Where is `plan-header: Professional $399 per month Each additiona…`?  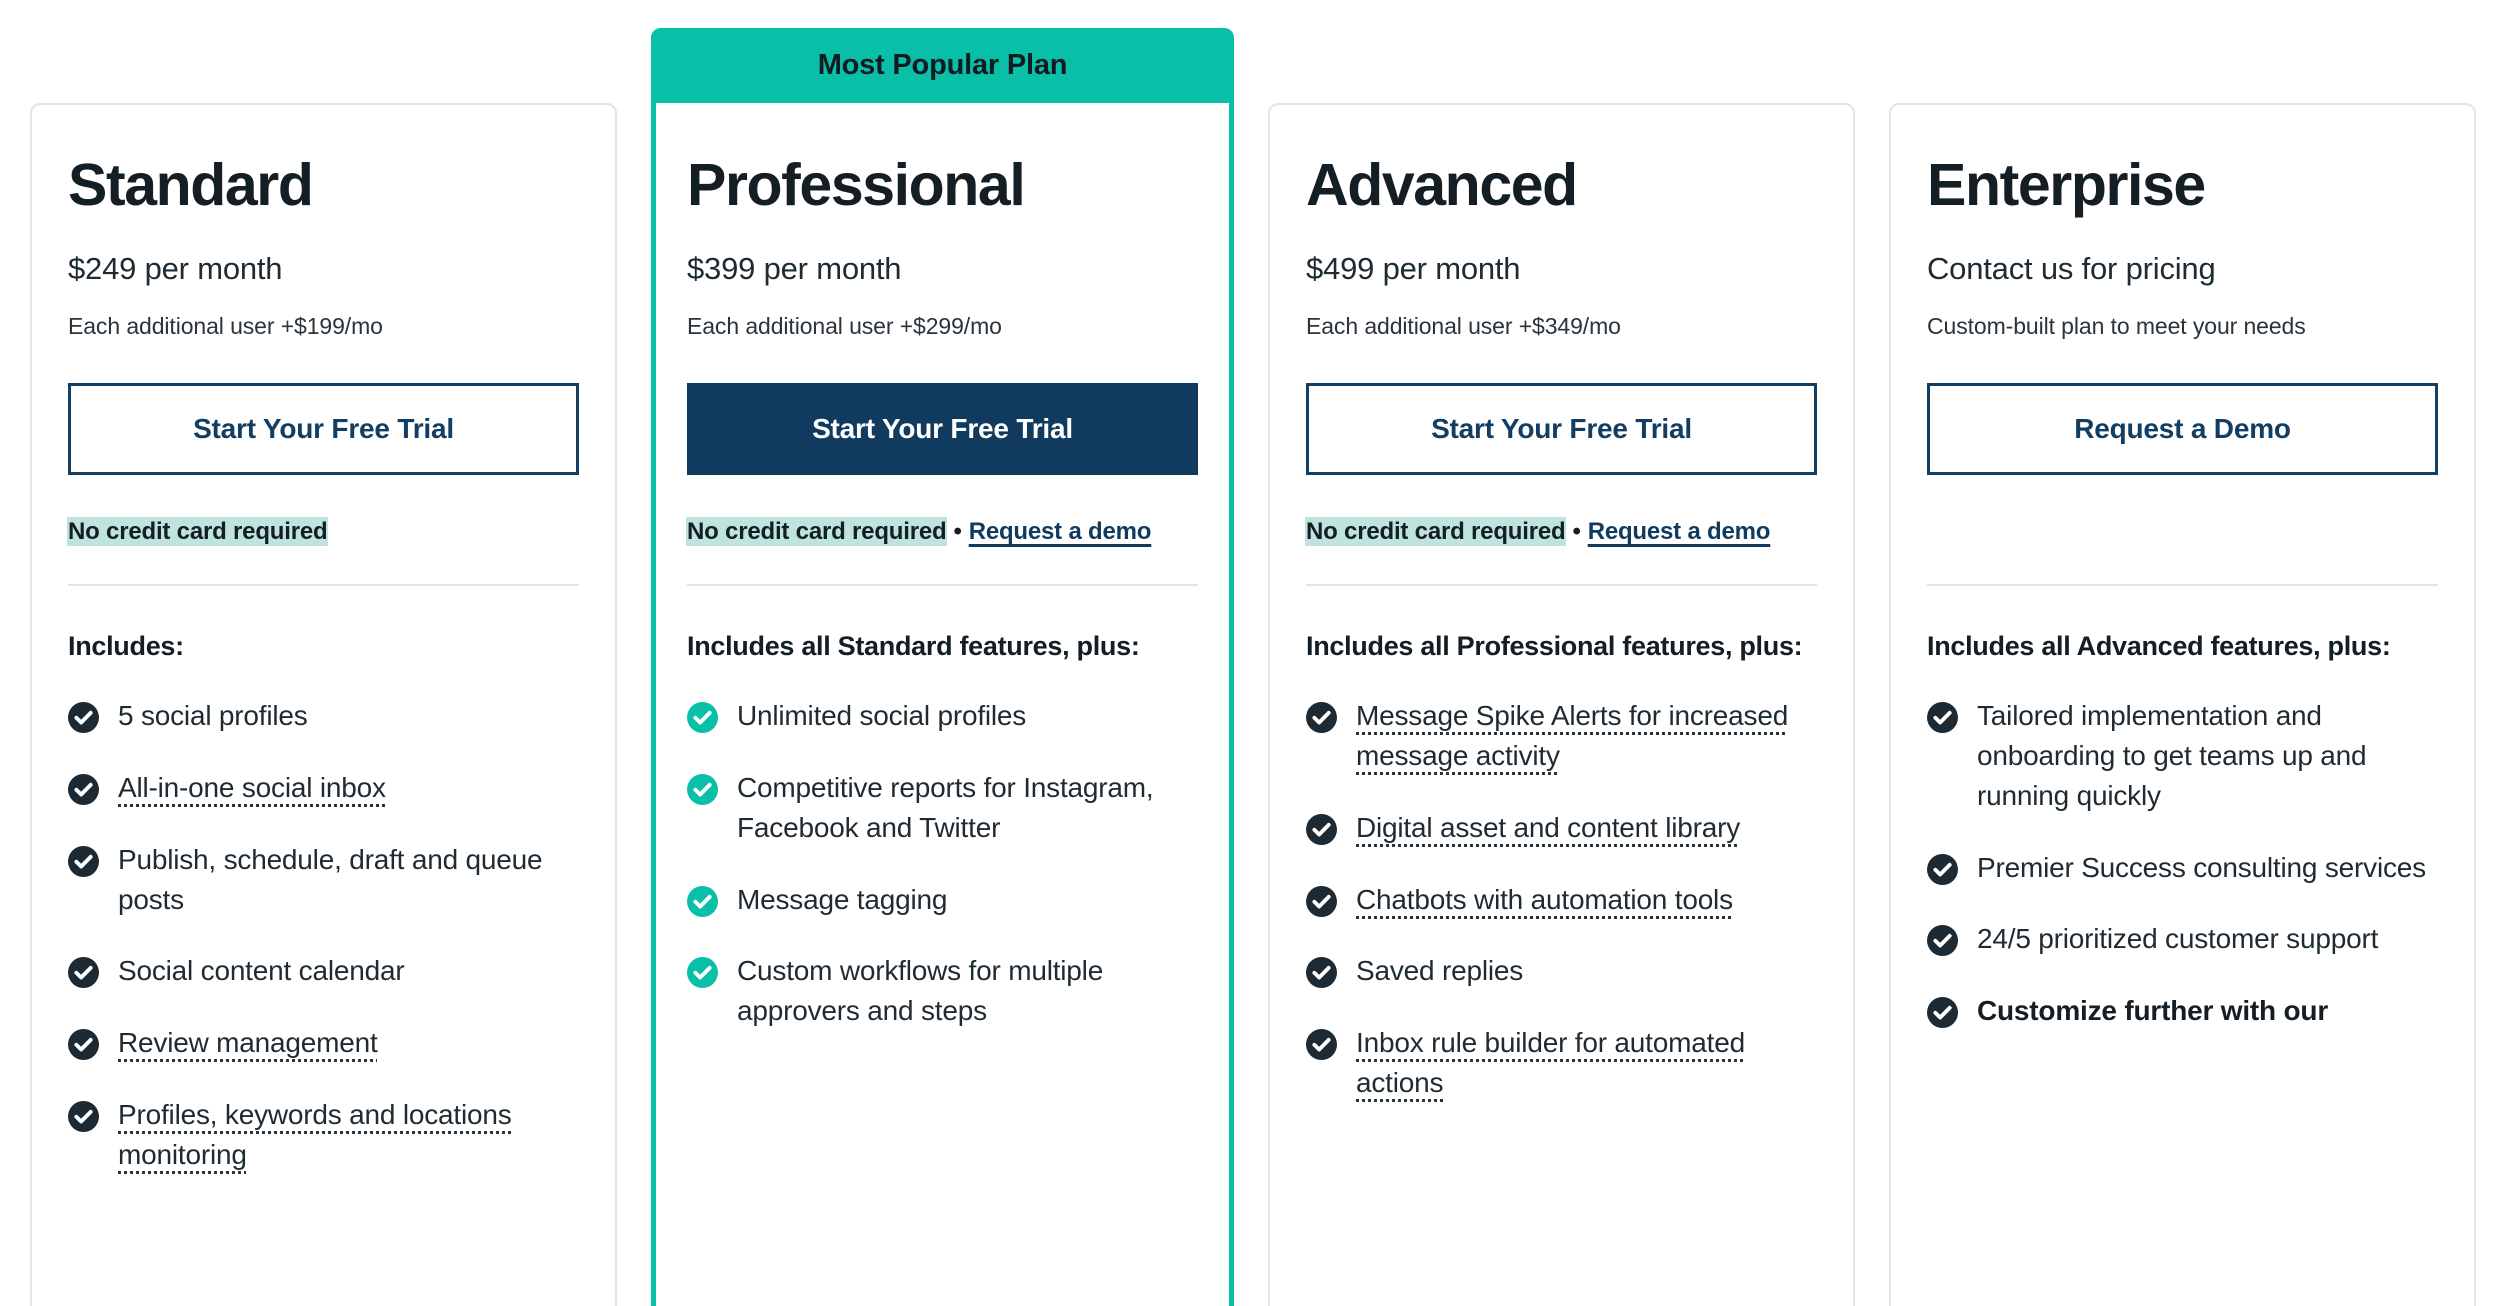
plan-header: Professional $399 per month Each additiona… is located at coordinates (942, 344).